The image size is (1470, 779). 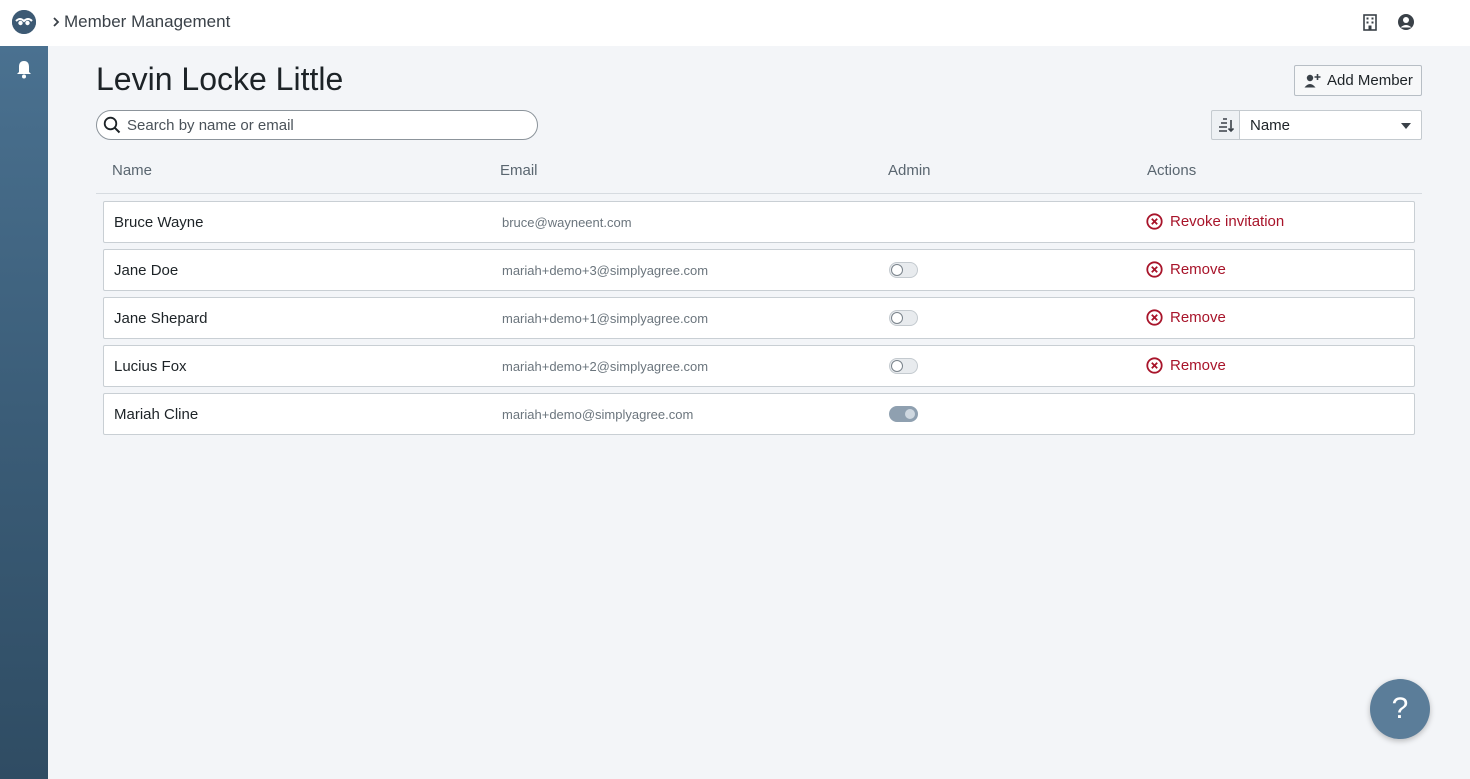 What do you see at coordinates (147, 22) in the screenshot?
I see `breadcrumb: Member Management` at bounding box center [147, 22].